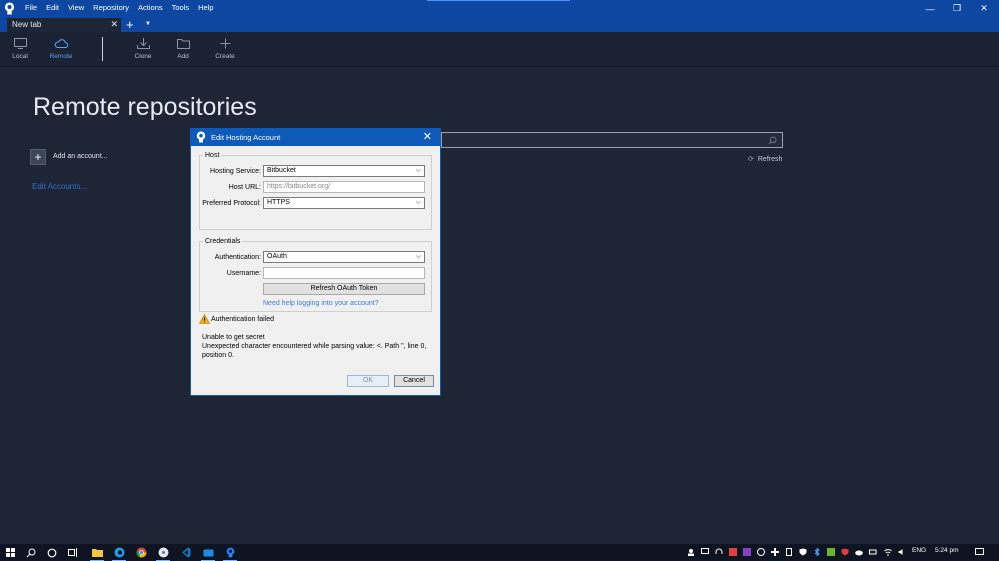 This screenshot has width=999, height=561. I want to click on dialog-title: Edit Hosting Account, so click(246, 137).